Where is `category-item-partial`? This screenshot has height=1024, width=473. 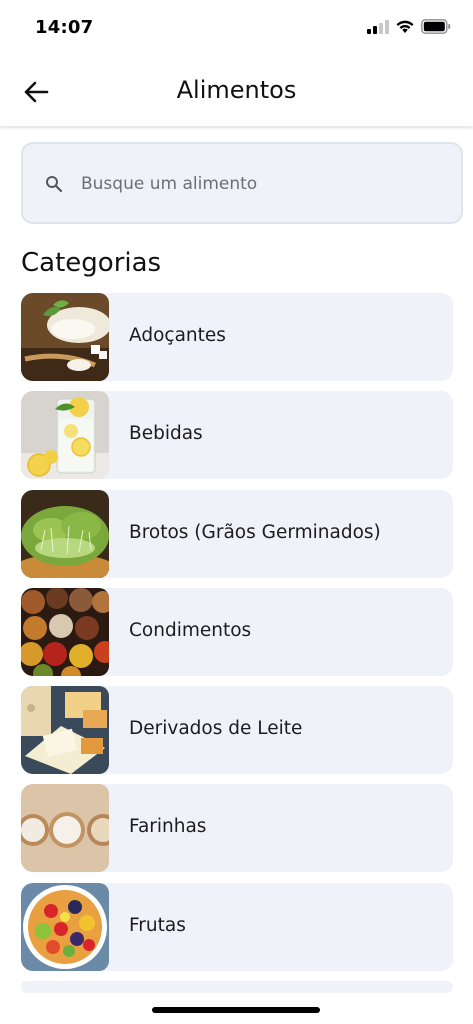
category-item-partial is located at coordinates (237, 987).